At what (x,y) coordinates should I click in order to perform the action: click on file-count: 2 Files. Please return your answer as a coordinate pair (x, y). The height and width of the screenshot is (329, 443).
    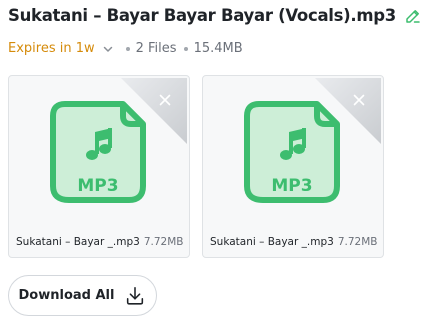
    Looking at the image, I should click on (156, 48).